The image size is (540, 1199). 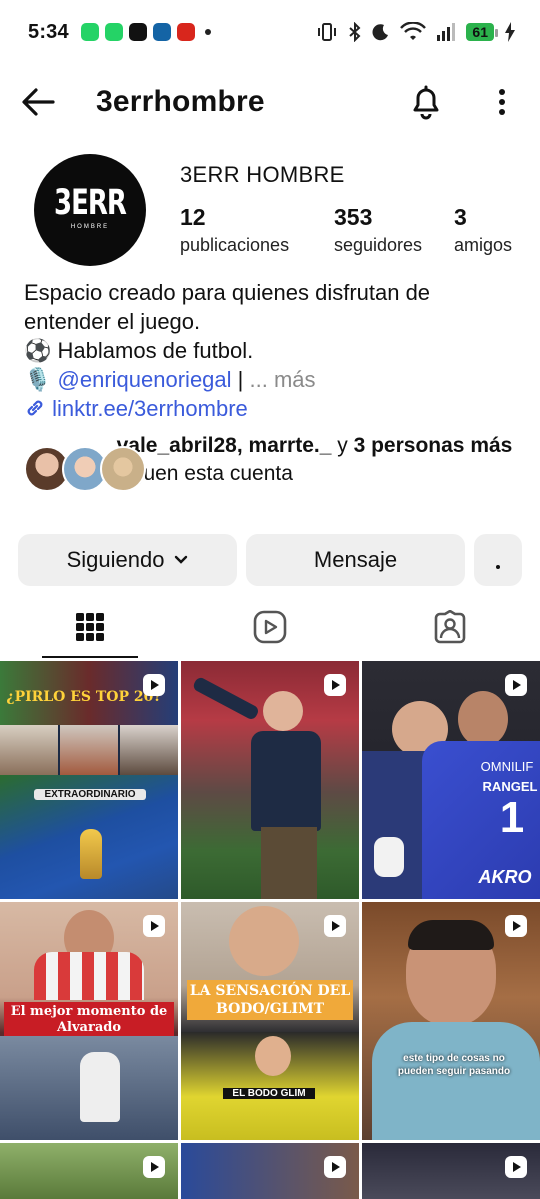 I want to click on mcdonalds-icon, so click(x=185, y=32).